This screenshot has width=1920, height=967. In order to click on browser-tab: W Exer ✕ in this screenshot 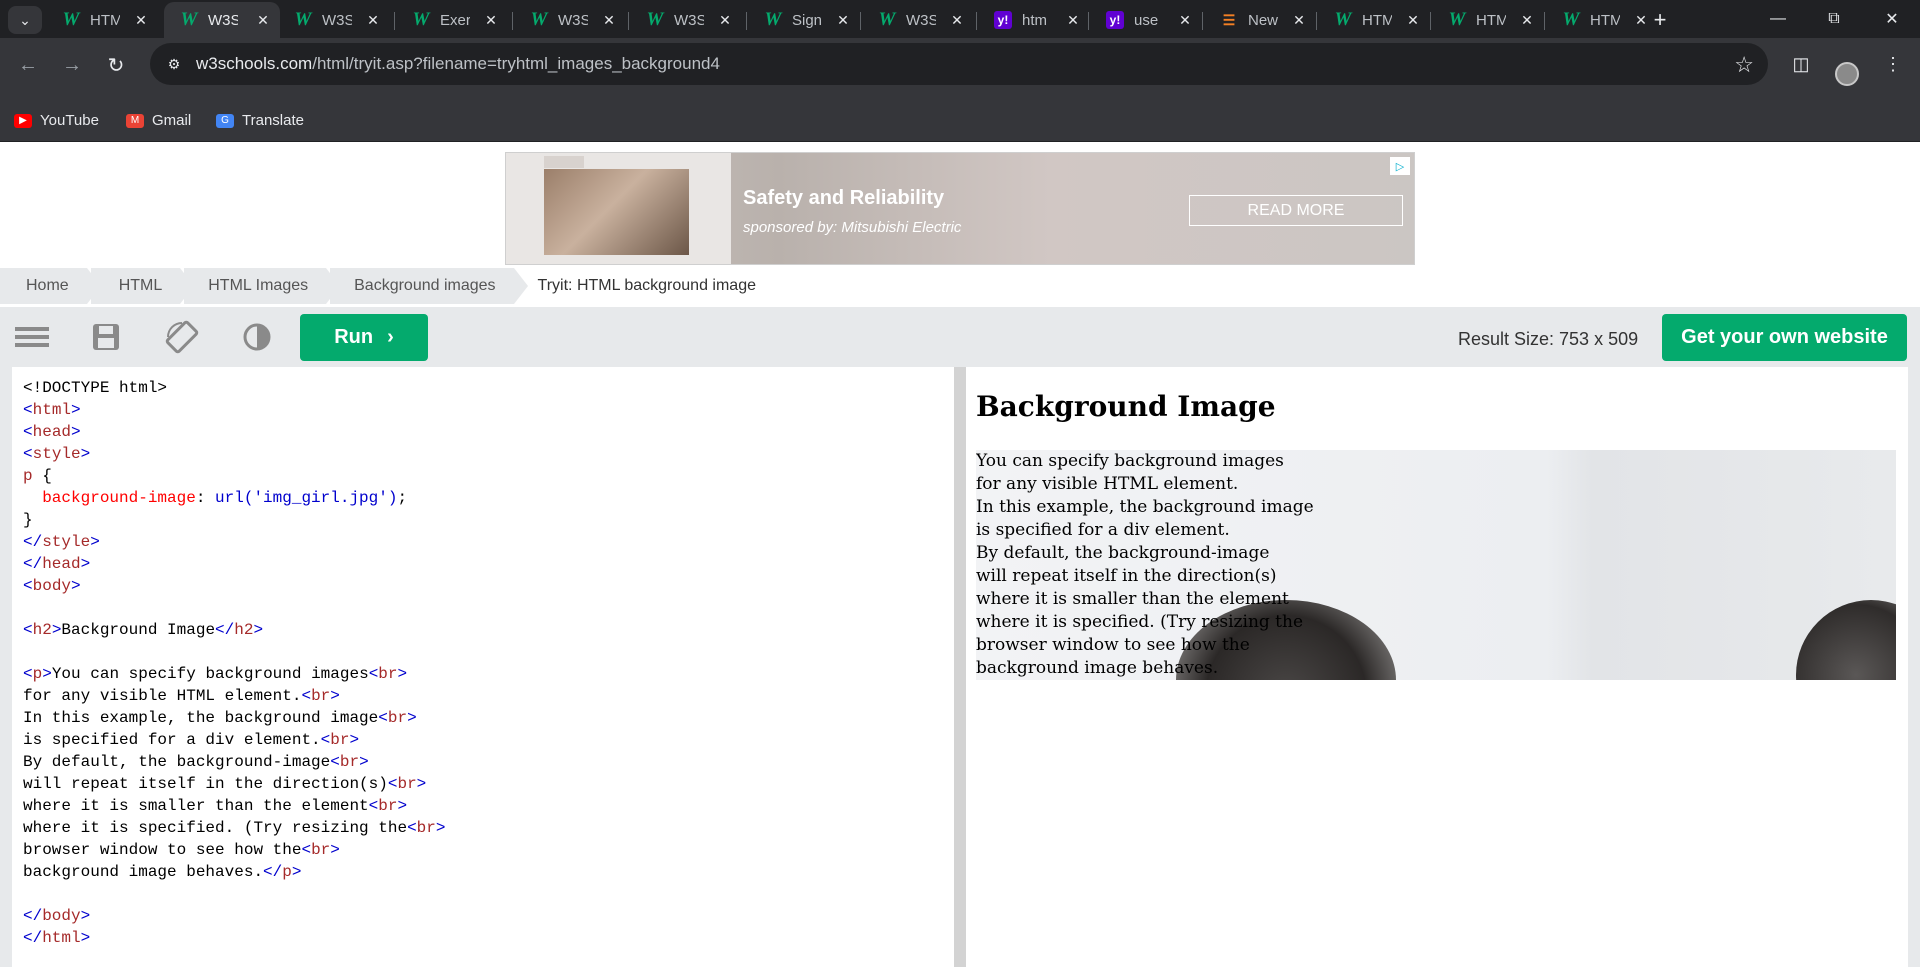, I will do `click(452, 20)`.